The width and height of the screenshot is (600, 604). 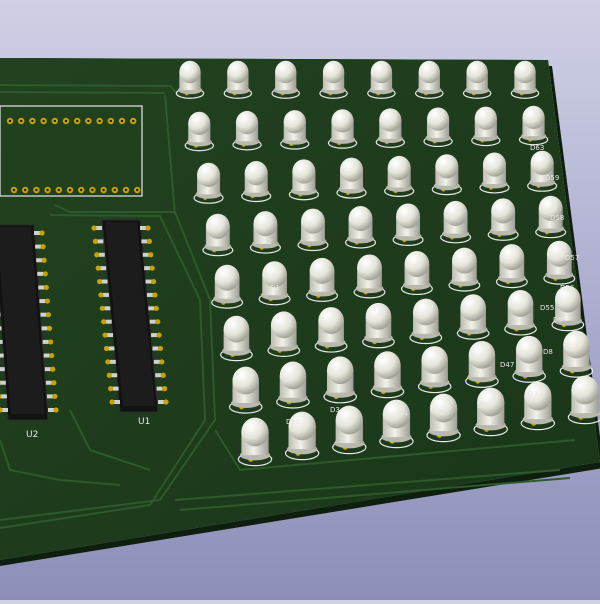 What do you see at coordinates (293, 422) in the screenshot?
I see `led-label: D28` at bounding box center [293, 422].